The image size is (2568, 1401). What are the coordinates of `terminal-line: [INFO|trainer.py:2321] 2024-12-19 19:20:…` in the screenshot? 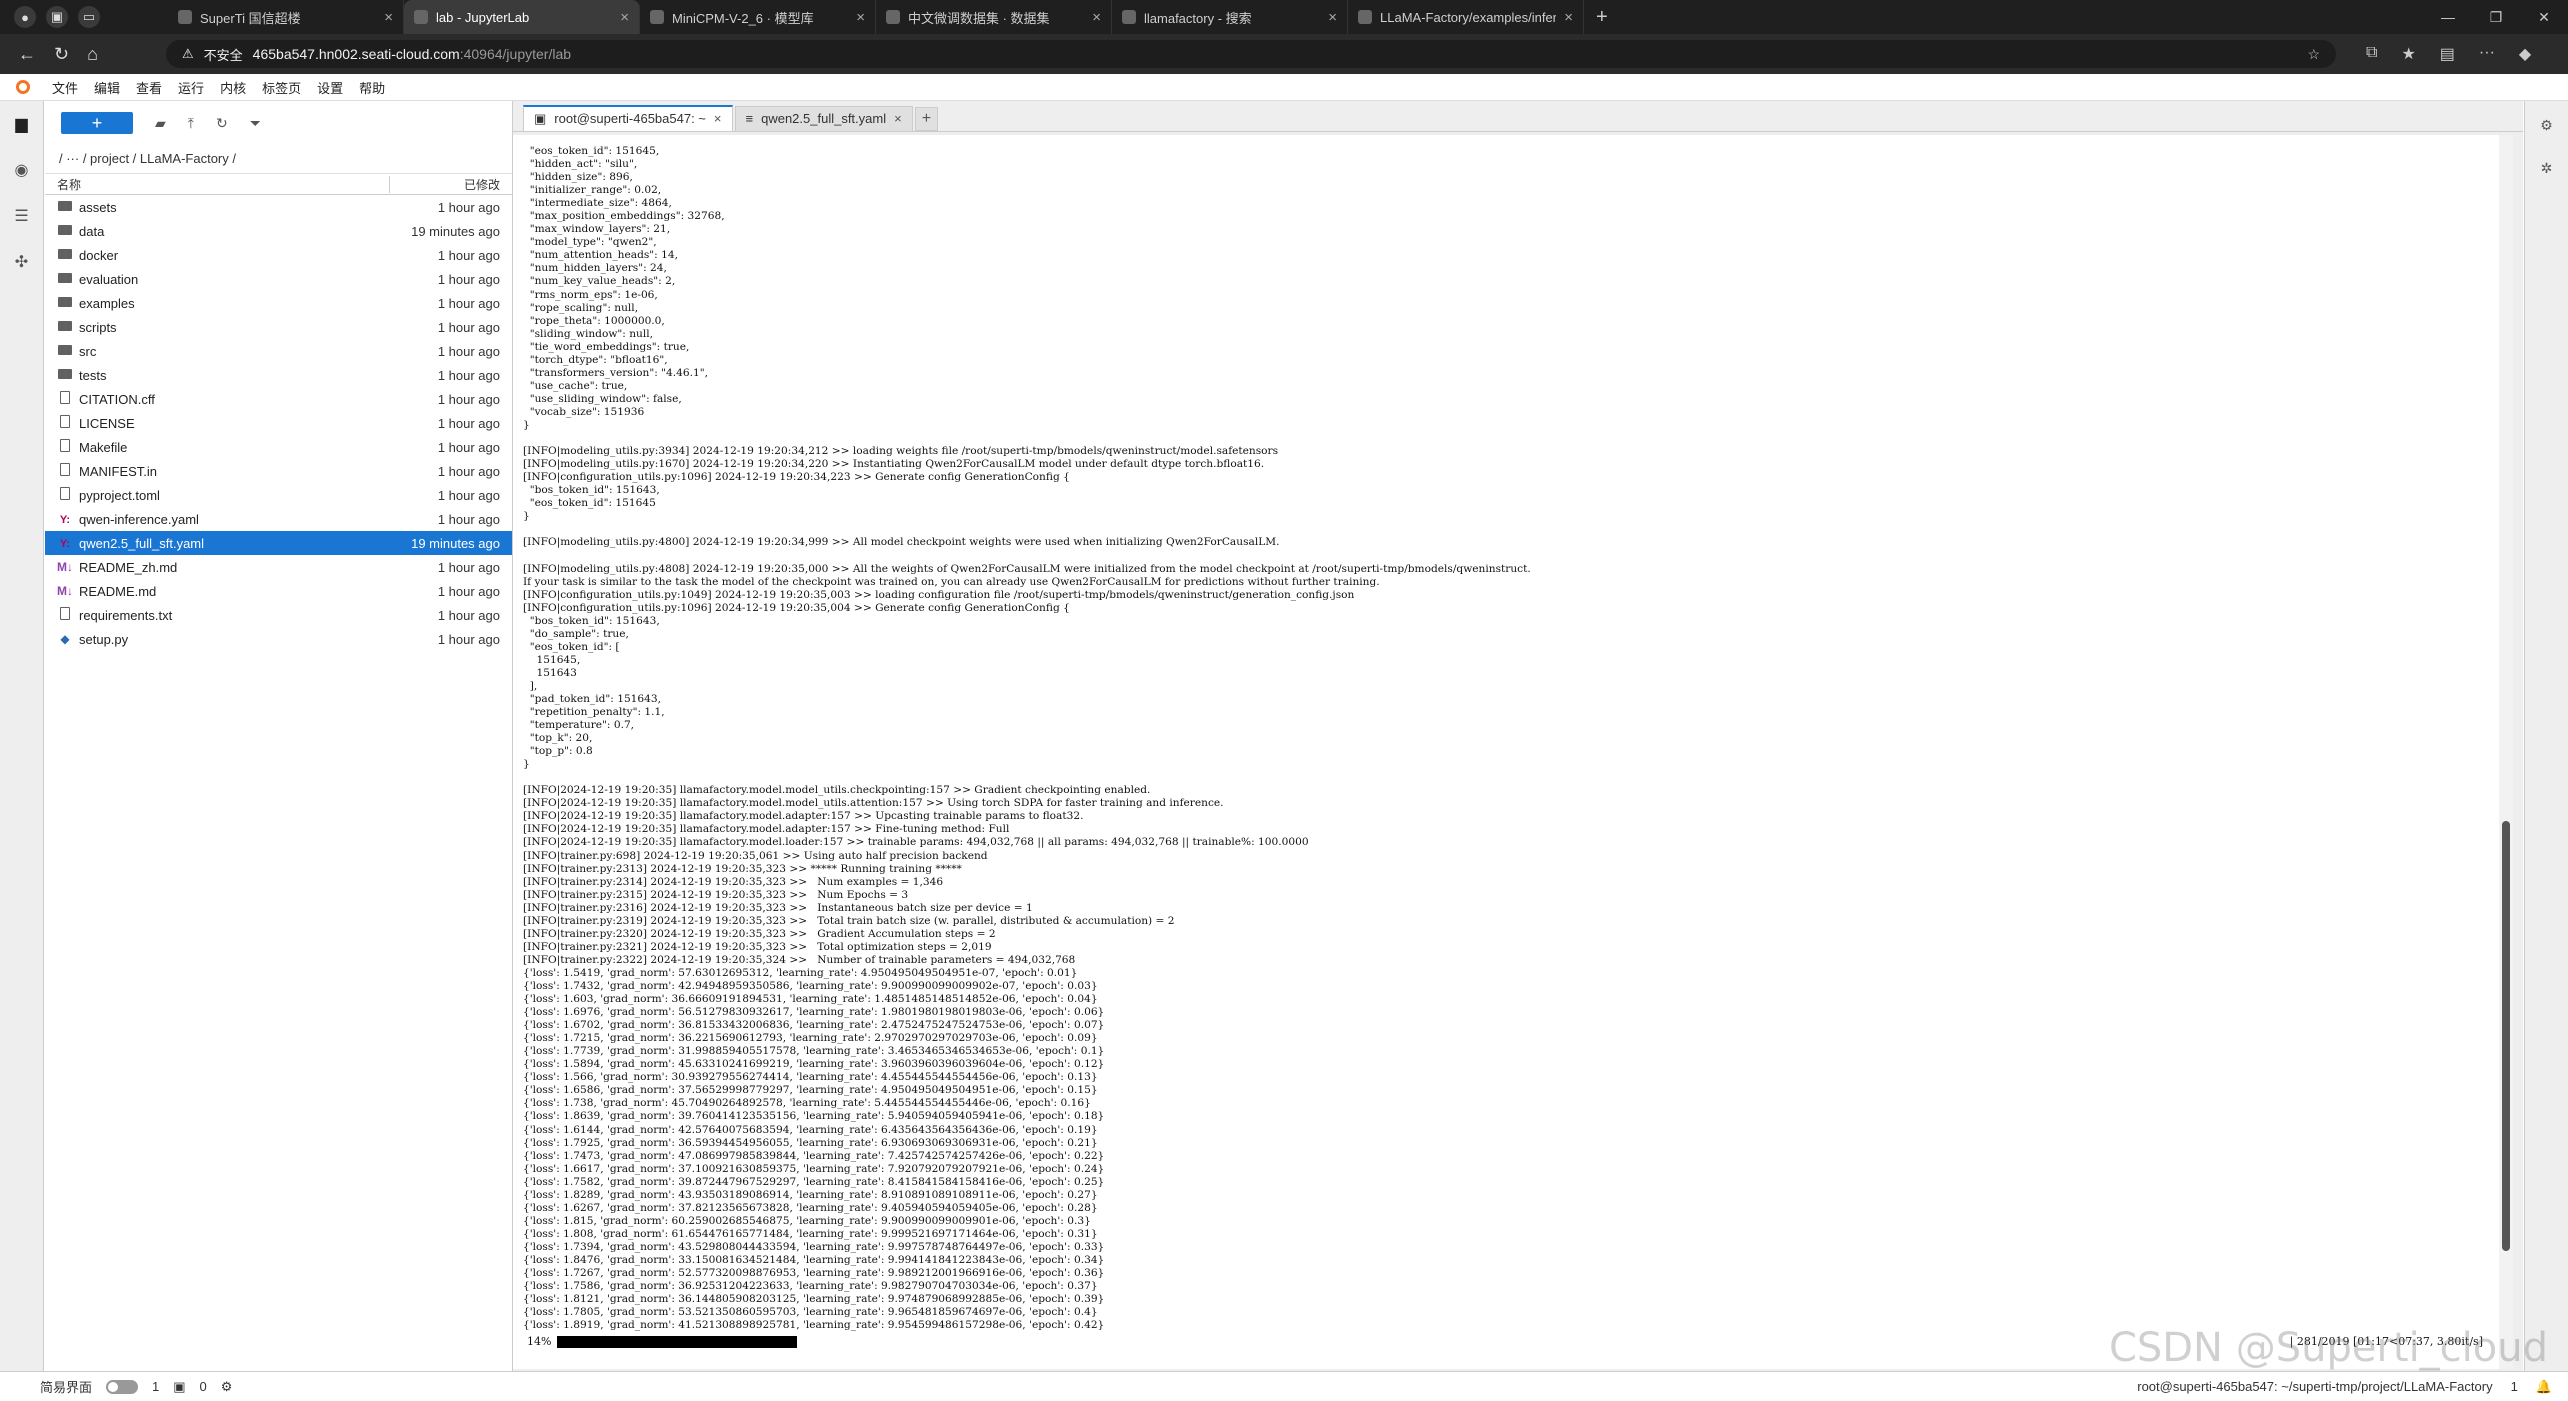 It's located at (757, 946).